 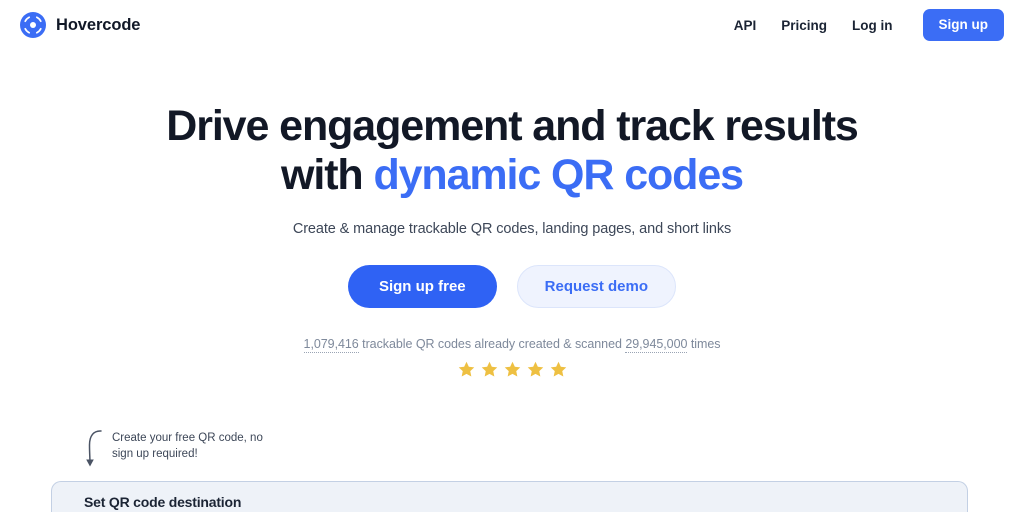 I want to click on signup-button: Sign up, so click(x=963, y=25).